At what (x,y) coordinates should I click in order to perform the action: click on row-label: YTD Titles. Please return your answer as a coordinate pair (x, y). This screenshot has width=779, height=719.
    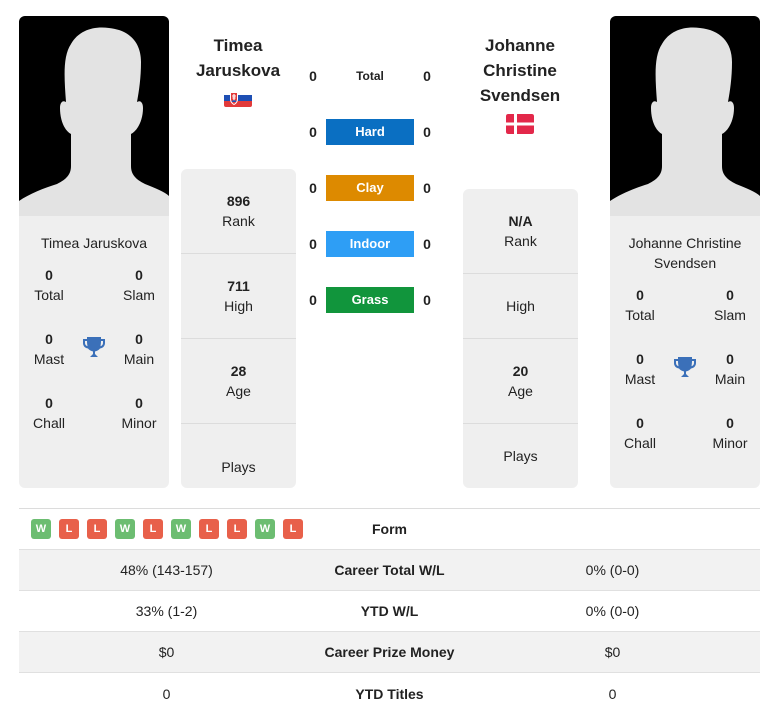
    Looking at the image, I should click on (389, 693).